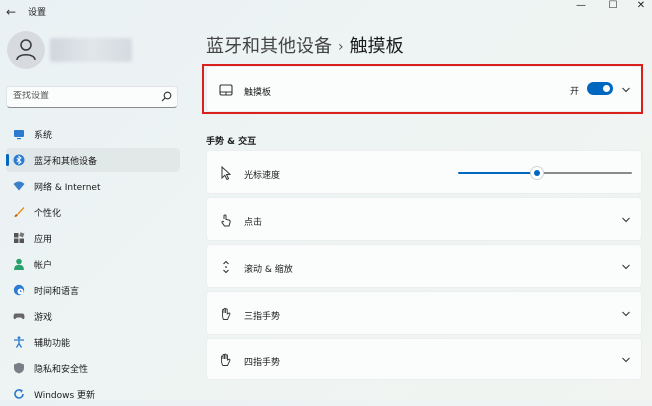 This screenshot has width=652, height=406. I want to click on red-highlight-box, so click(422, 89).